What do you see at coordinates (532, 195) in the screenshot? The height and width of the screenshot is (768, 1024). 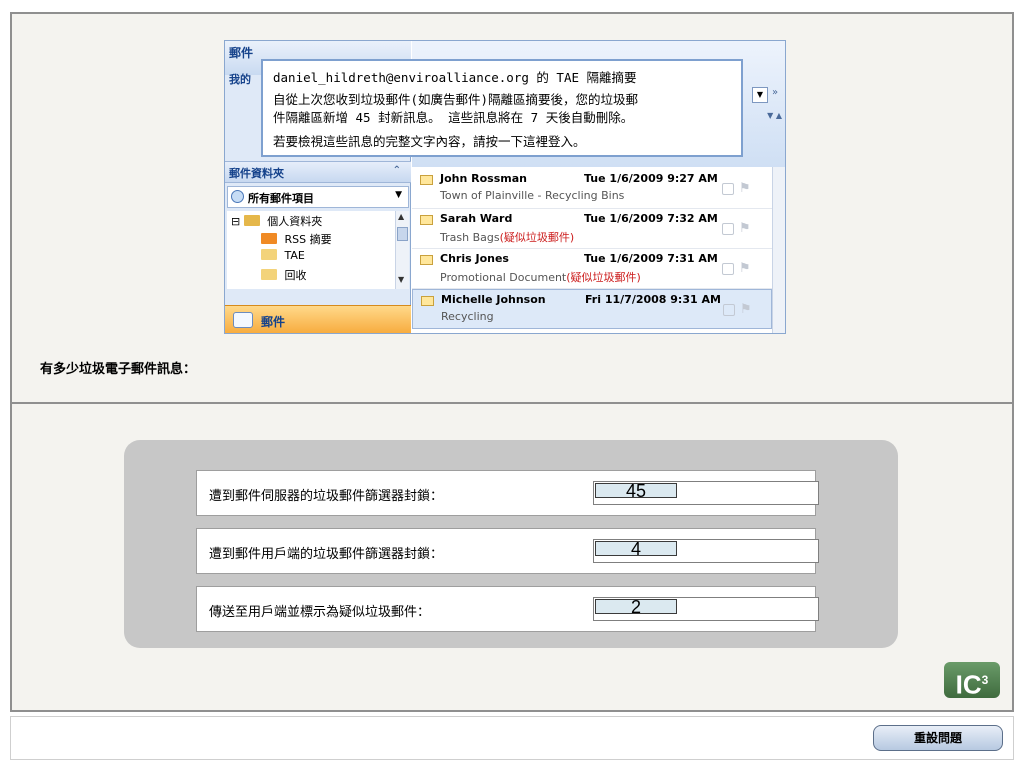 I see `email-subject: Town of Plainville - Recycling Bins` at bounding box center [532, 195].